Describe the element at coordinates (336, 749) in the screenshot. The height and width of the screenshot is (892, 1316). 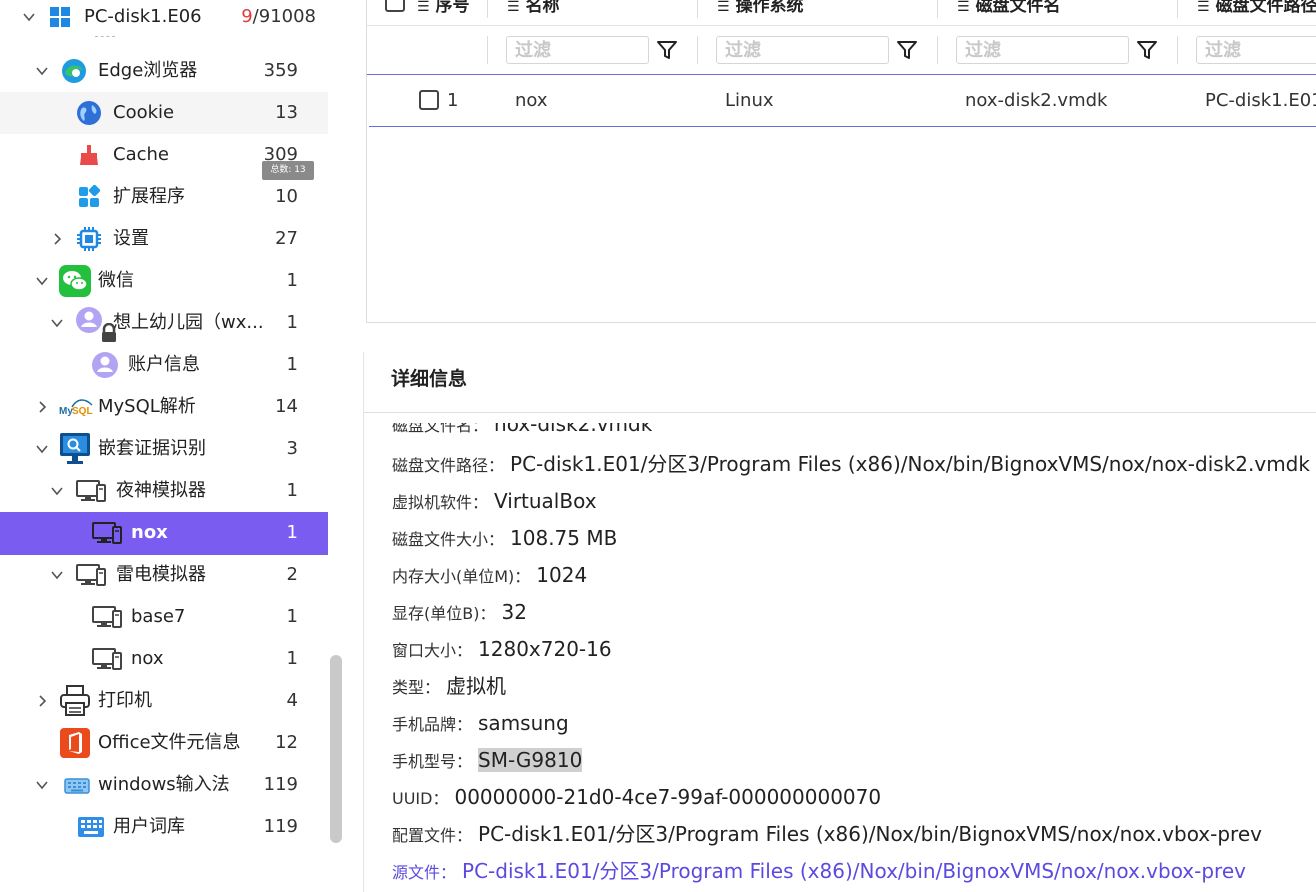
I see `tree-scrollbar` at that location.